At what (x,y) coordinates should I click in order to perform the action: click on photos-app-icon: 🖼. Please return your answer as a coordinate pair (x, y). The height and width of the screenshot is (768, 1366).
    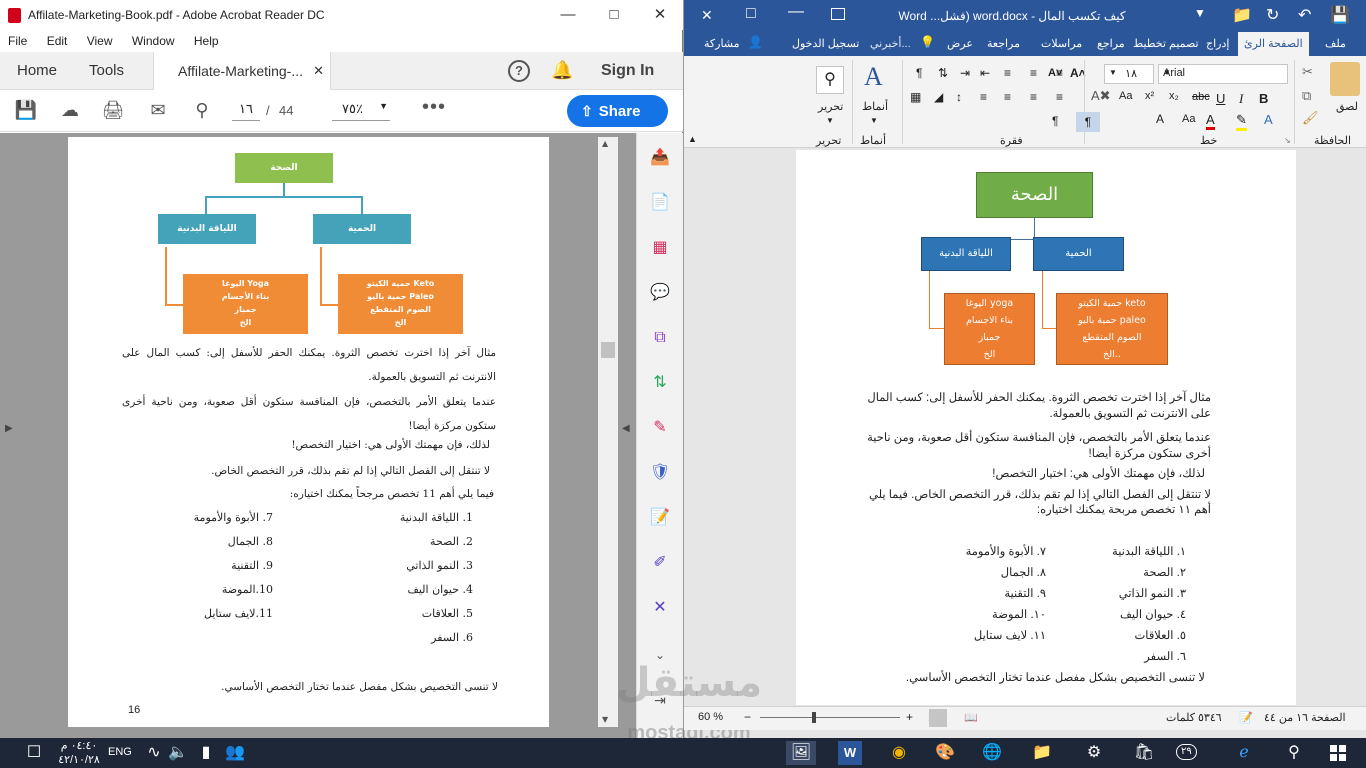
    Looking at the image, I should click on (801, 753).